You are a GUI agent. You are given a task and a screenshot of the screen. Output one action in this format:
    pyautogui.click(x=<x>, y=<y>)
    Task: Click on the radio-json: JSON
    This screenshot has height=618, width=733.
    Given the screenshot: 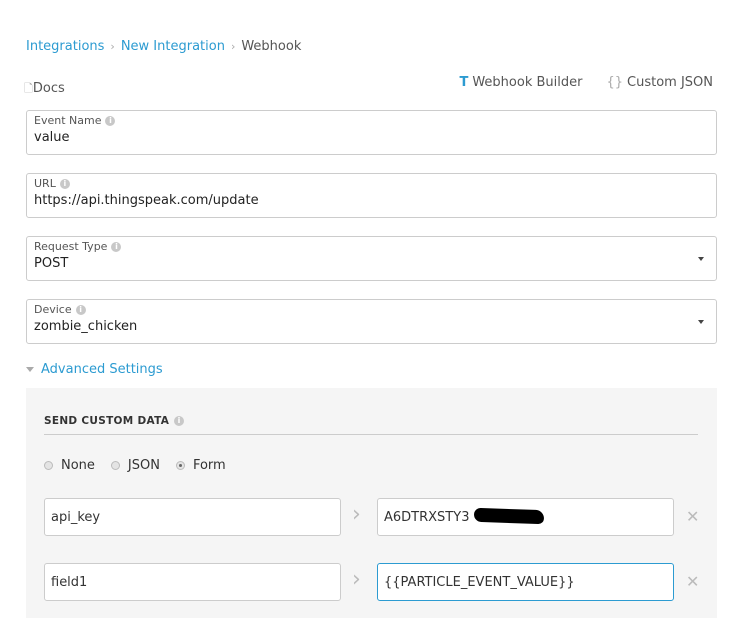 What is the action you would take?
    pyautogui.click(x=135, y=465)
    